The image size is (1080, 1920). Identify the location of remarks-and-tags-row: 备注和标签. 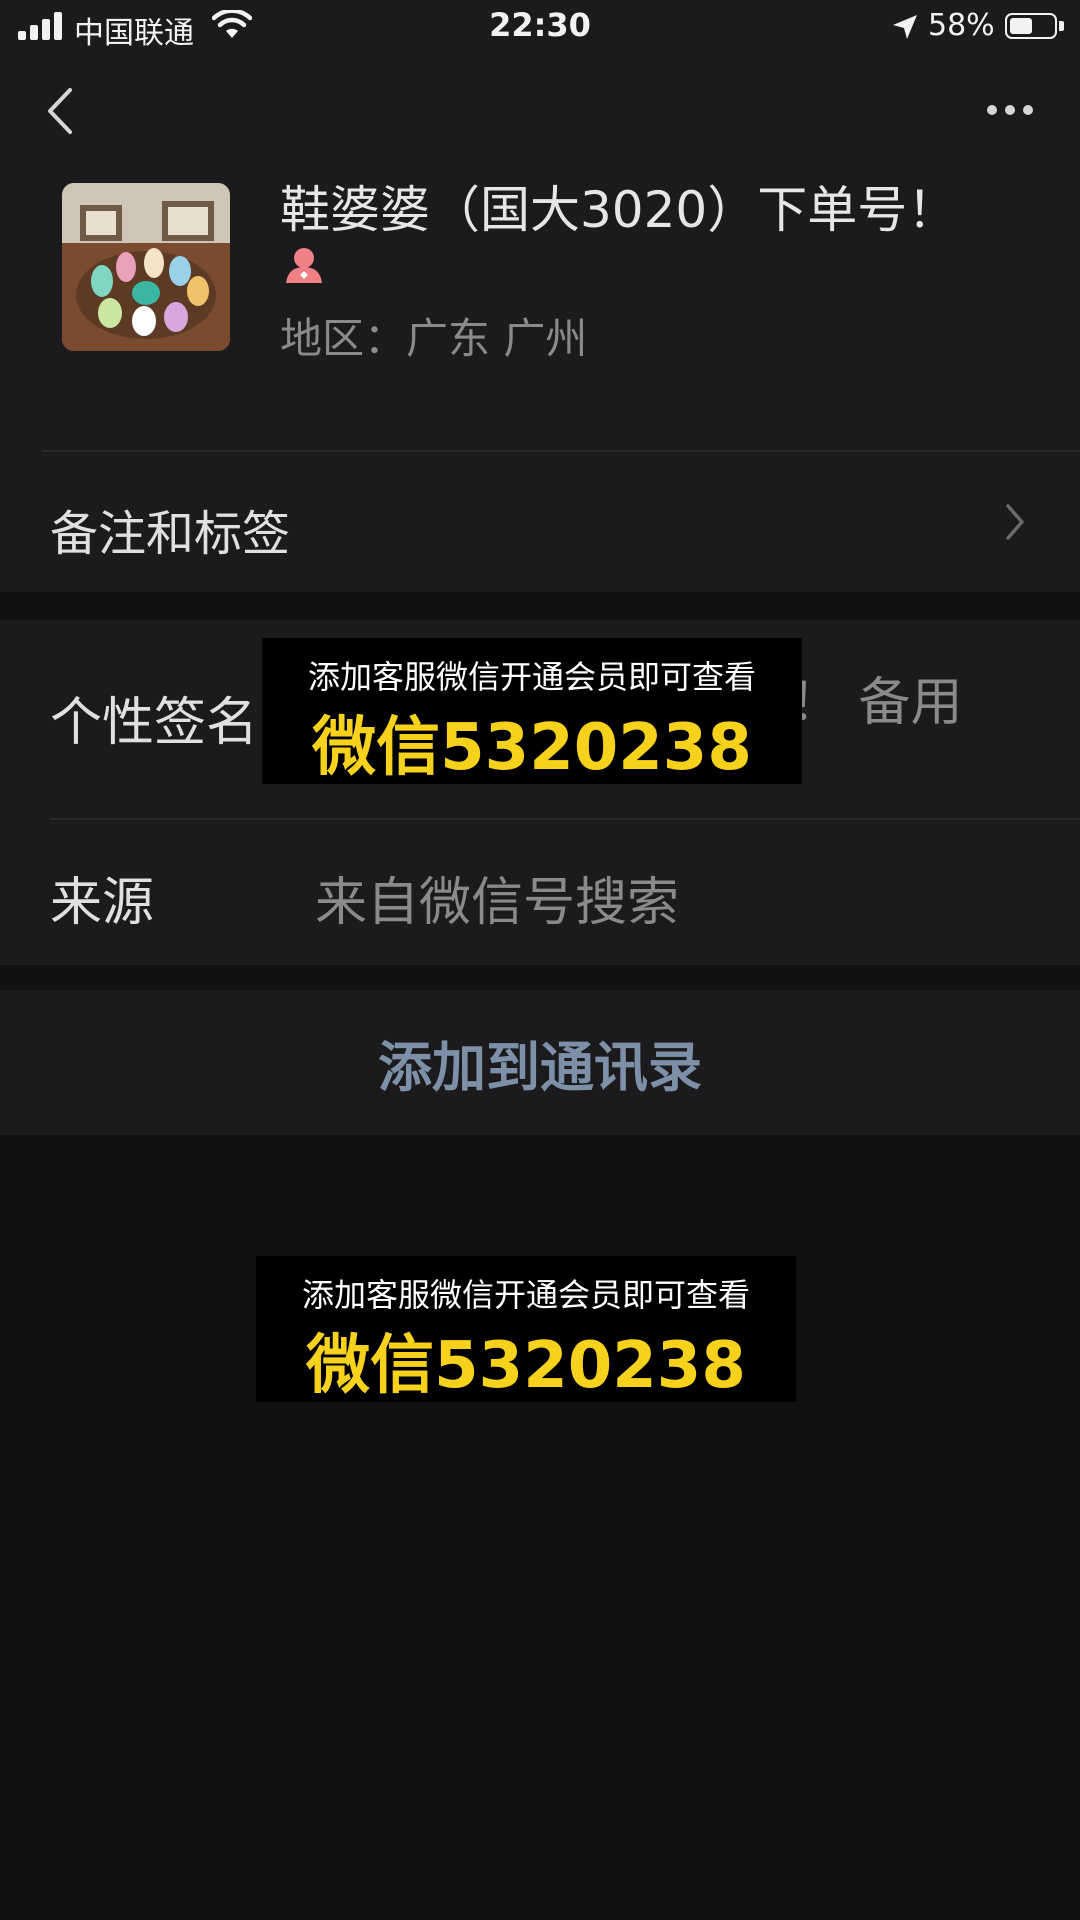
(540, 522).